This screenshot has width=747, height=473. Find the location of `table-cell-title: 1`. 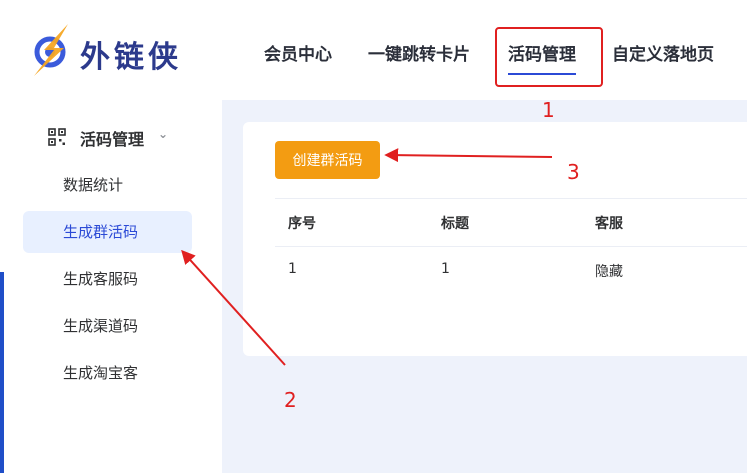

table-cell-title: 1 is located at coordinates (445, 269).